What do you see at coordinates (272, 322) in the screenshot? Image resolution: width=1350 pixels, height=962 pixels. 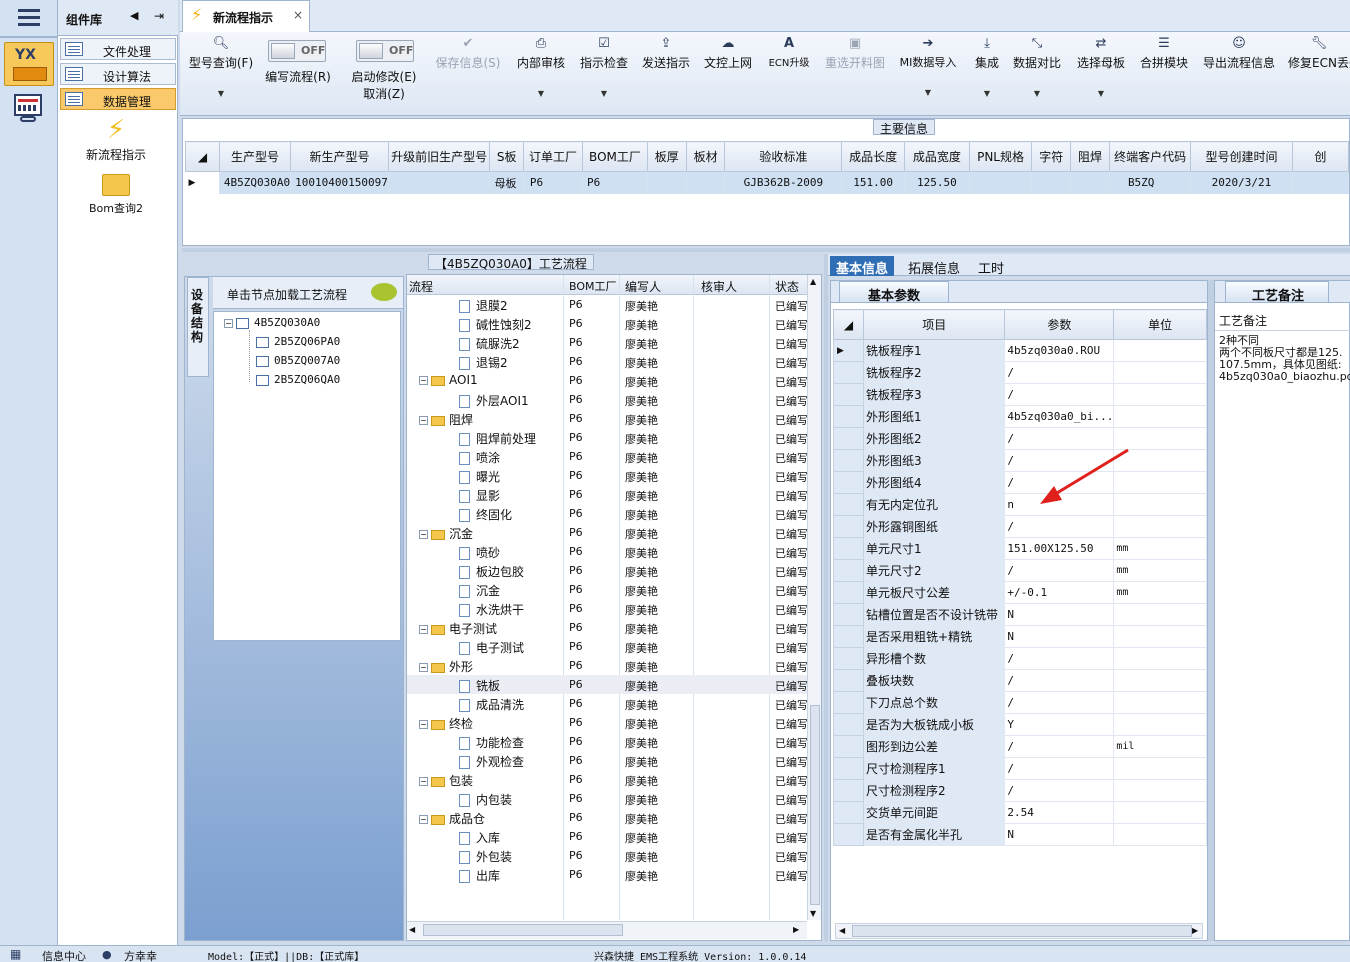 I see `tree-node-root: − 4B5ZQ030A0` at bounding box center [272, 322].